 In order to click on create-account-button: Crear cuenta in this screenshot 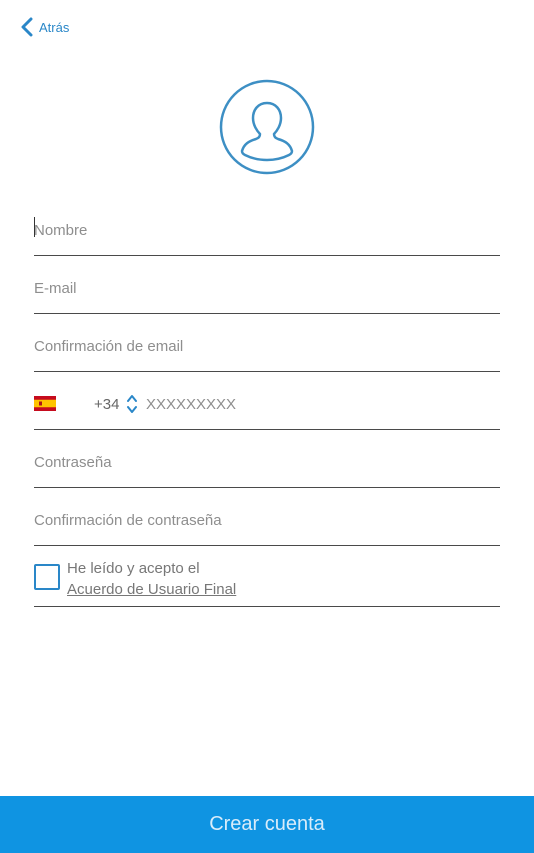, I will do `click(267, 824)`.